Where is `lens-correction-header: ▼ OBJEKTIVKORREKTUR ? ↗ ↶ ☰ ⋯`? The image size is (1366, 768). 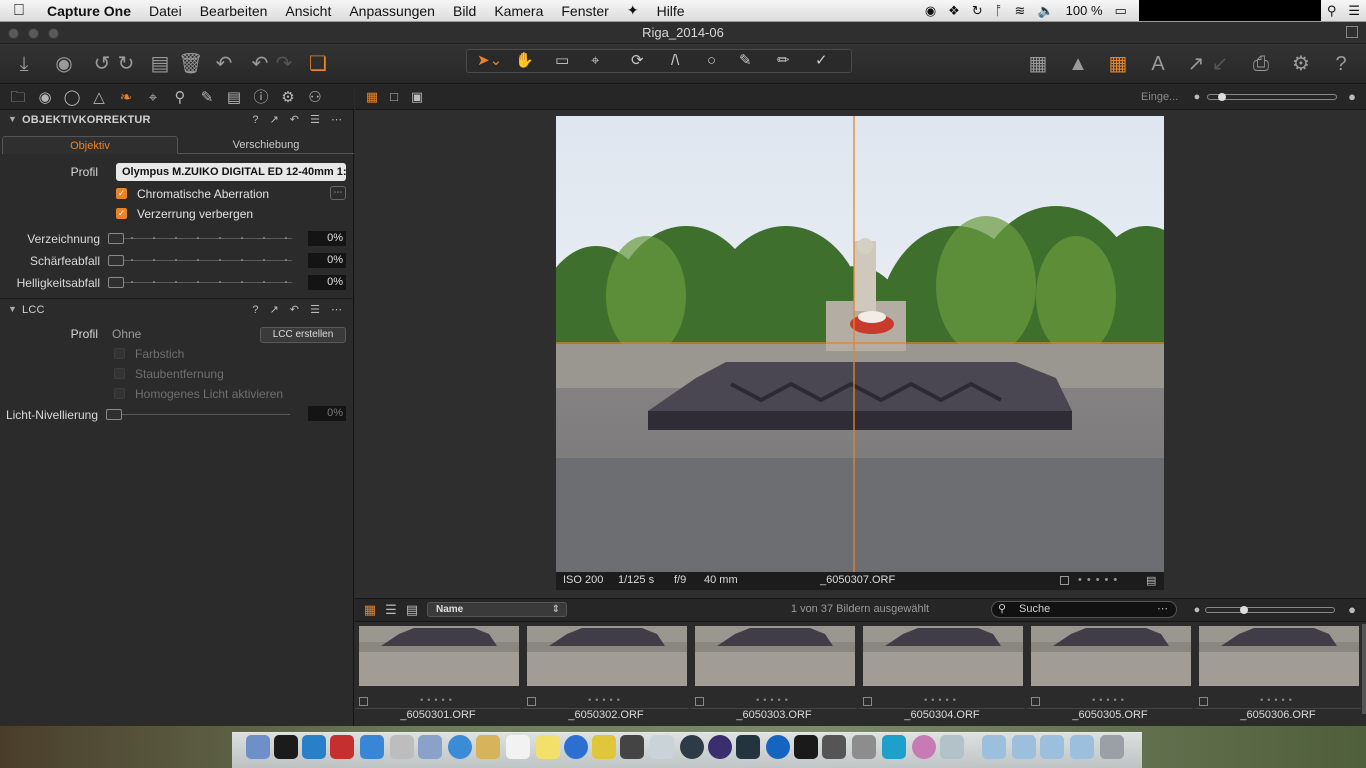 lens-correction-header: ▼ OBJEKTIVKORREKTUR ? ↗ ↶ ☰ ⋯ is located at coordinates (177, 120).